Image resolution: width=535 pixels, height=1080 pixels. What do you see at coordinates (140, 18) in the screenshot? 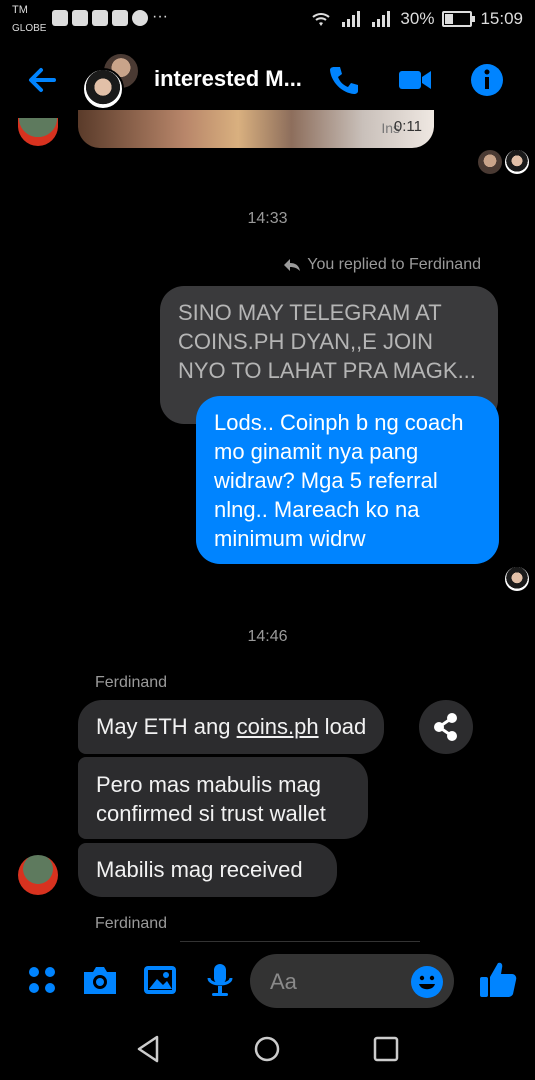
I see `messenger-icon` at bounding box center [140, 18].